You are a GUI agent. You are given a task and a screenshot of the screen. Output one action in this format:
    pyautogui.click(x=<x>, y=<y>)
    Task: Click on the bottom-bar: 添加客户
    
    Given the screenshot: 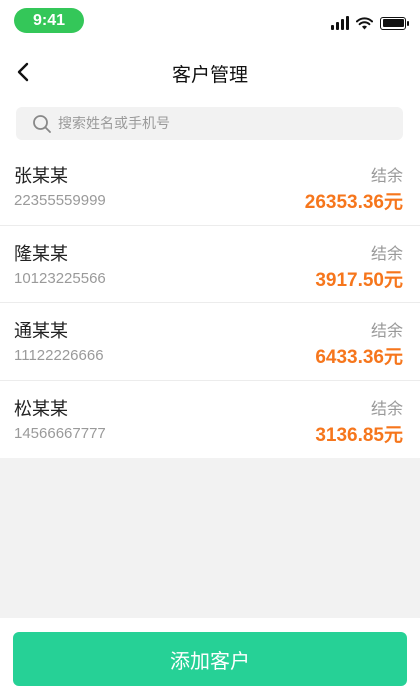 What is the action you would take?
    pyautogui.click(x=210, y=659)
    